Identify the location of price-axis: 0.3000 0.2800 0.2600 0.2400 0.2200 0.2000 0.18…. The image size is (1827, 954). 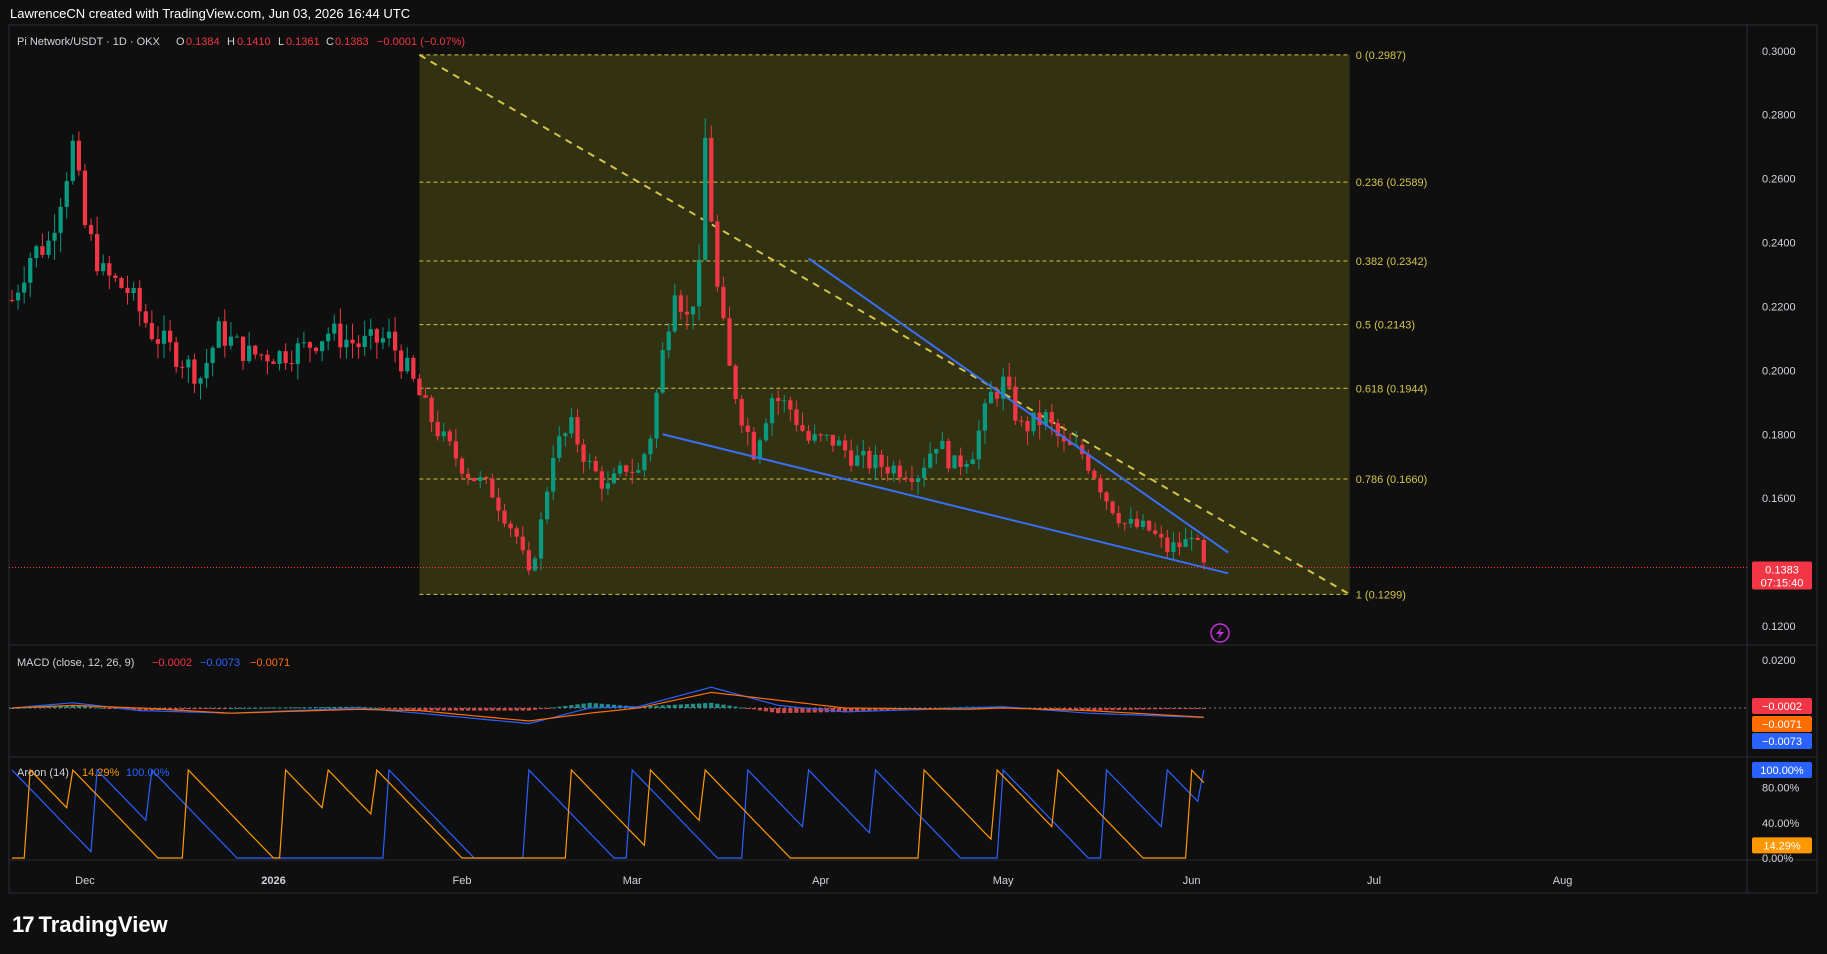
(1779, 339).